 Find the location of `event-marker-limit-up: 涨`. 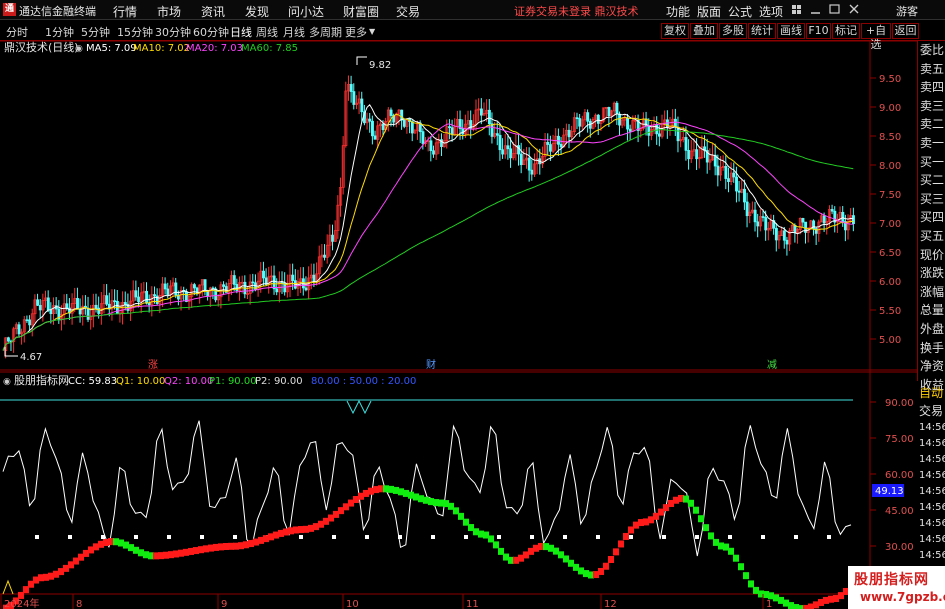

event-marker-limit-up: 涨 is located at coordinates (153, 365).